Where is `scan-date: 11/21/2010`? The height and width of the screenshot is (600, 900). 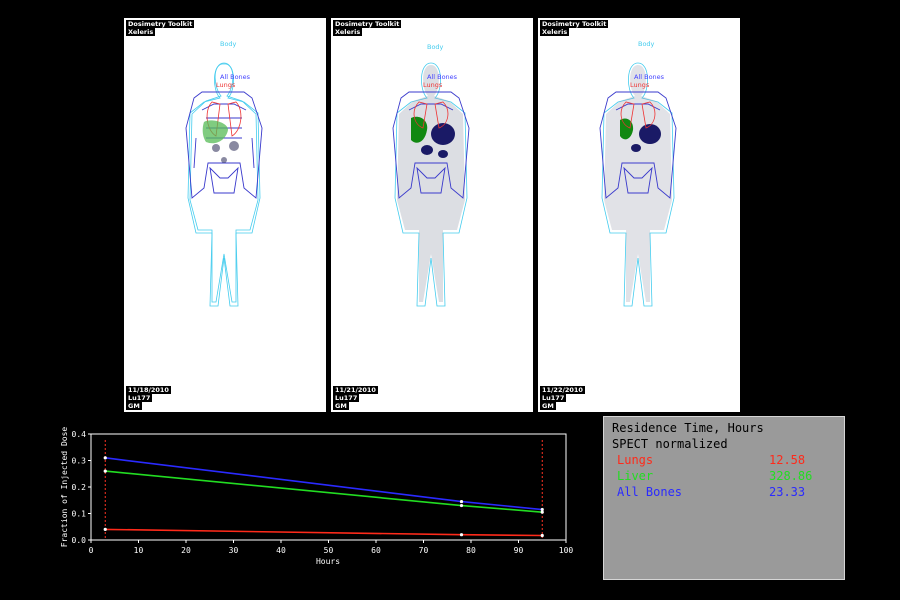
scan-date: 11/21/2010 is located at coordinates (355, 390).